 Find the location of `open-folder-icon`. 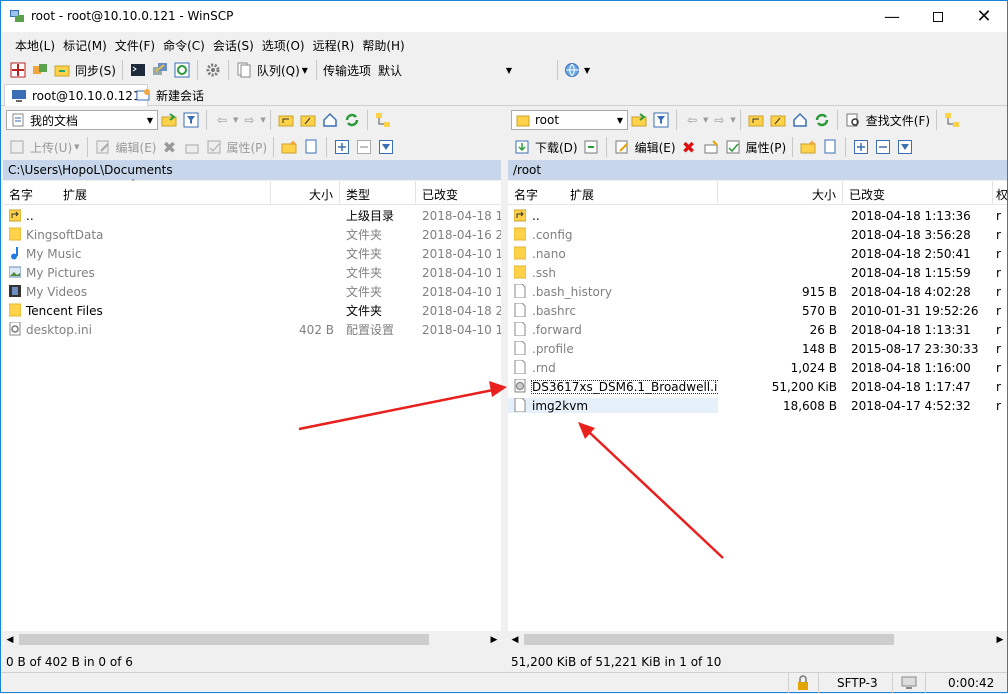

open-folder-icon is located at coordinates (169, 120).